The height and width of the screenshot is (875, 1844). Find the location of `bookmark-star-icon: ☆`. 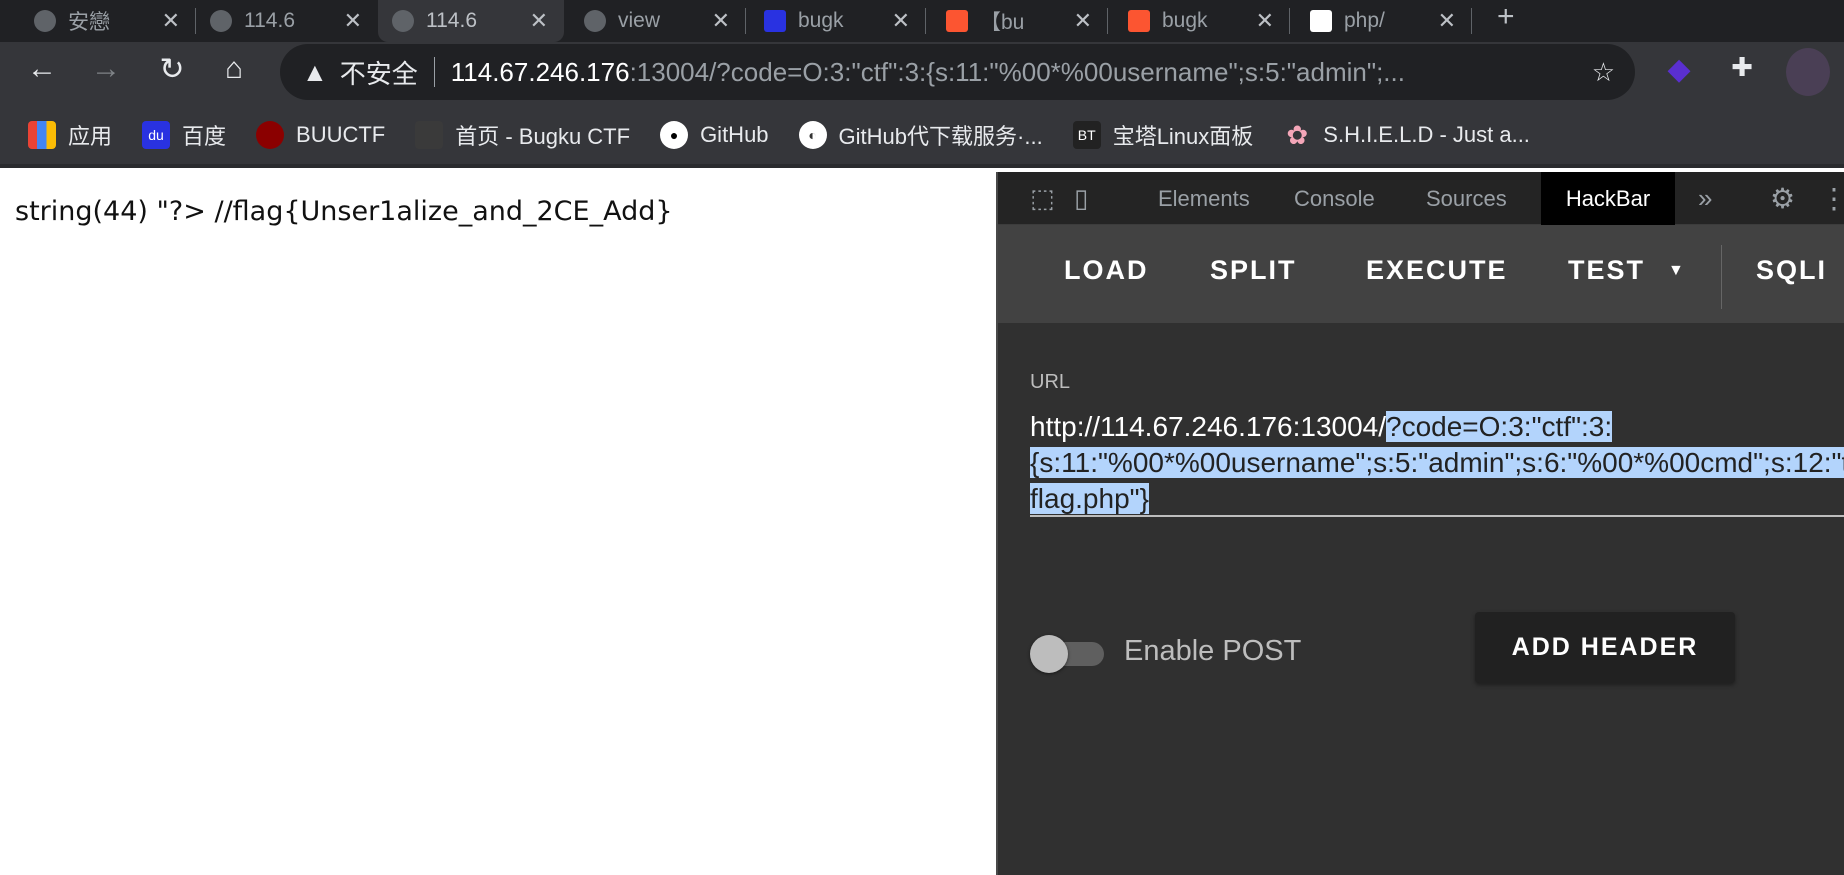

bookmark-star-icon: ☆ is located at coordinates (1603, 72).